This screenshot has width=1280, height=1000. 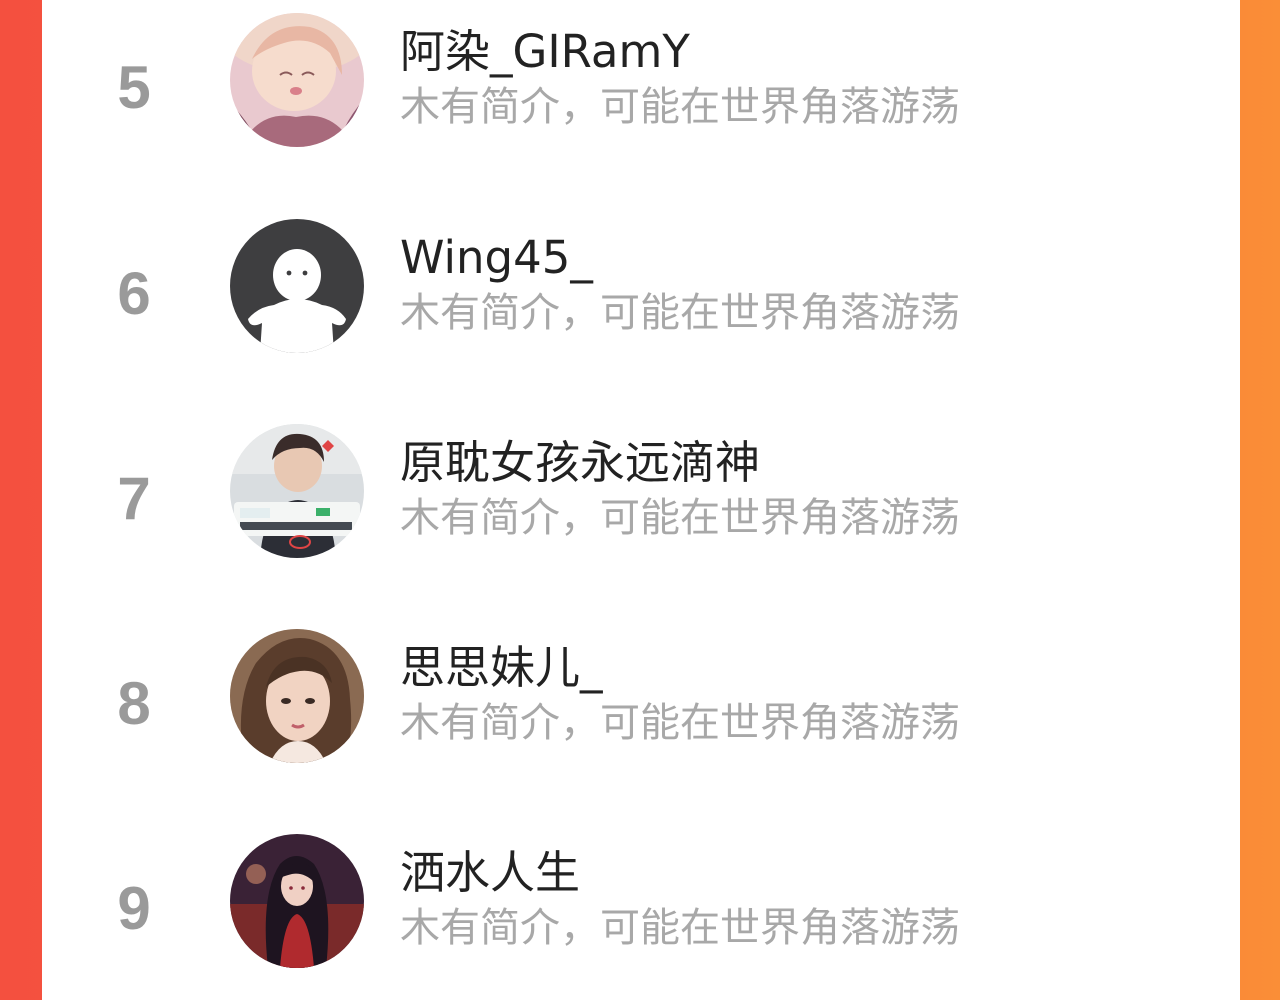 What do you see at coordinates (641, 286) in the screenshot?
I see `ranking-row: 6 Wing45_ 木有简介，可能在世界角落游荡` at bounding box center [641, 286].